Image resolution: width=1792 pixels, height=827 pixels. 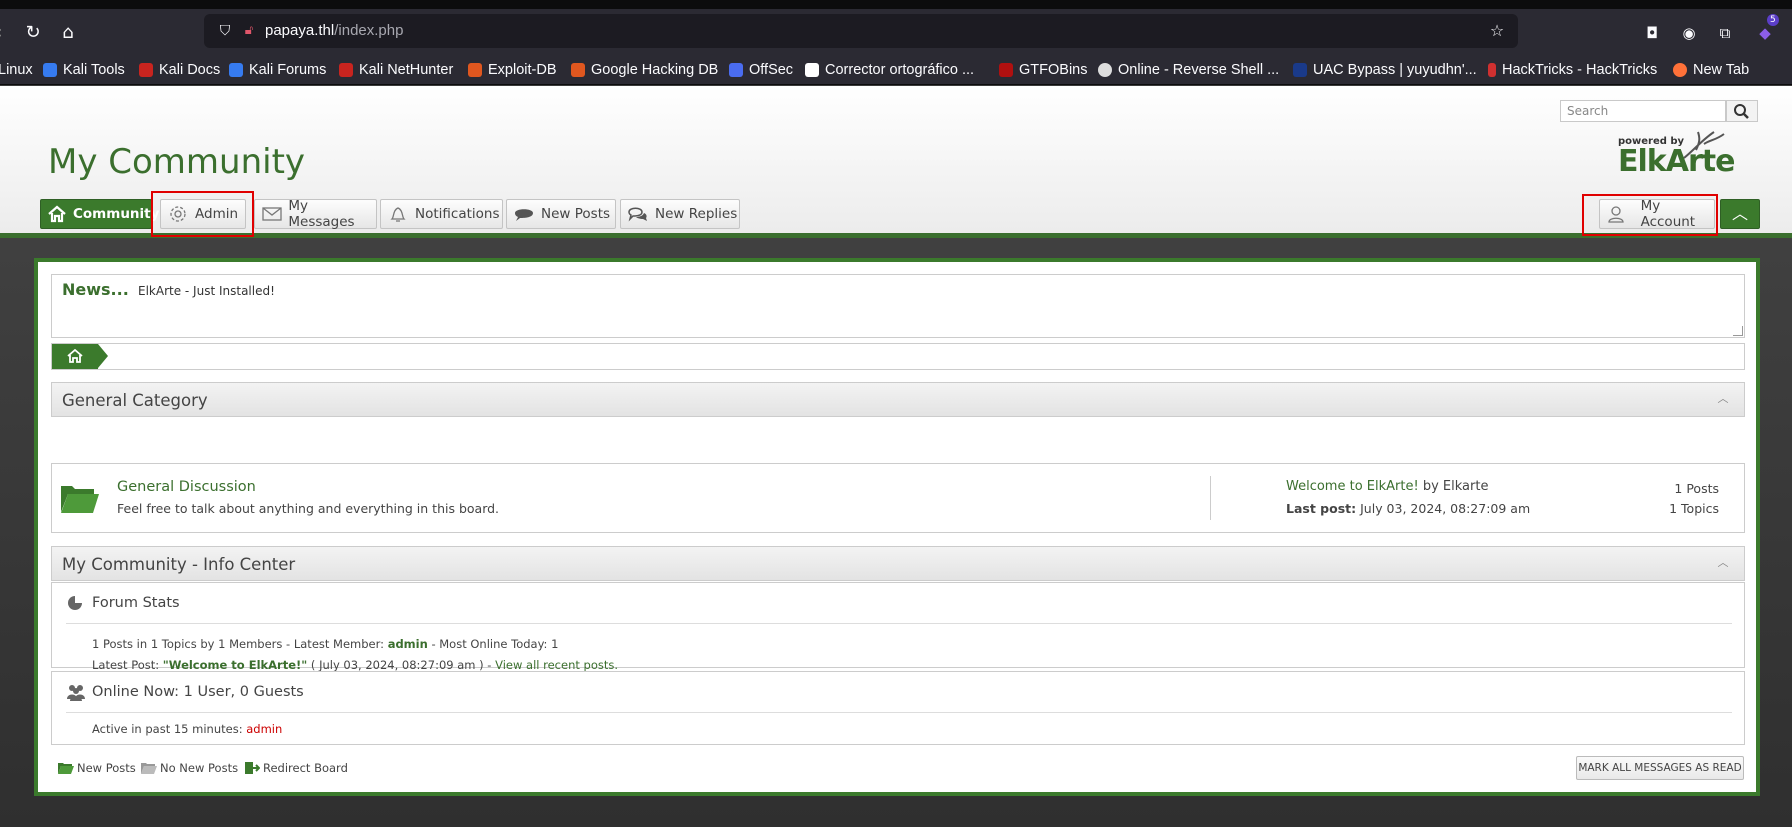 I want to click on breadcrumb-home-button, so click(x=75, y=356).